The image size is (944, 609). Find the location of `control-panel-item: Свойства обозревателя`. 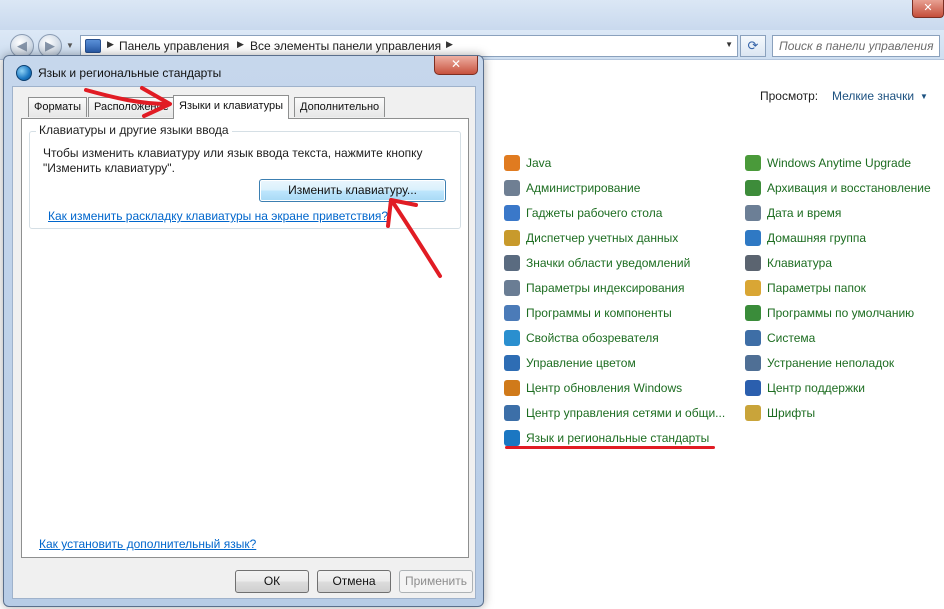

control-panel-item: Свойства обозревателя is located at coordinates (614, 337).